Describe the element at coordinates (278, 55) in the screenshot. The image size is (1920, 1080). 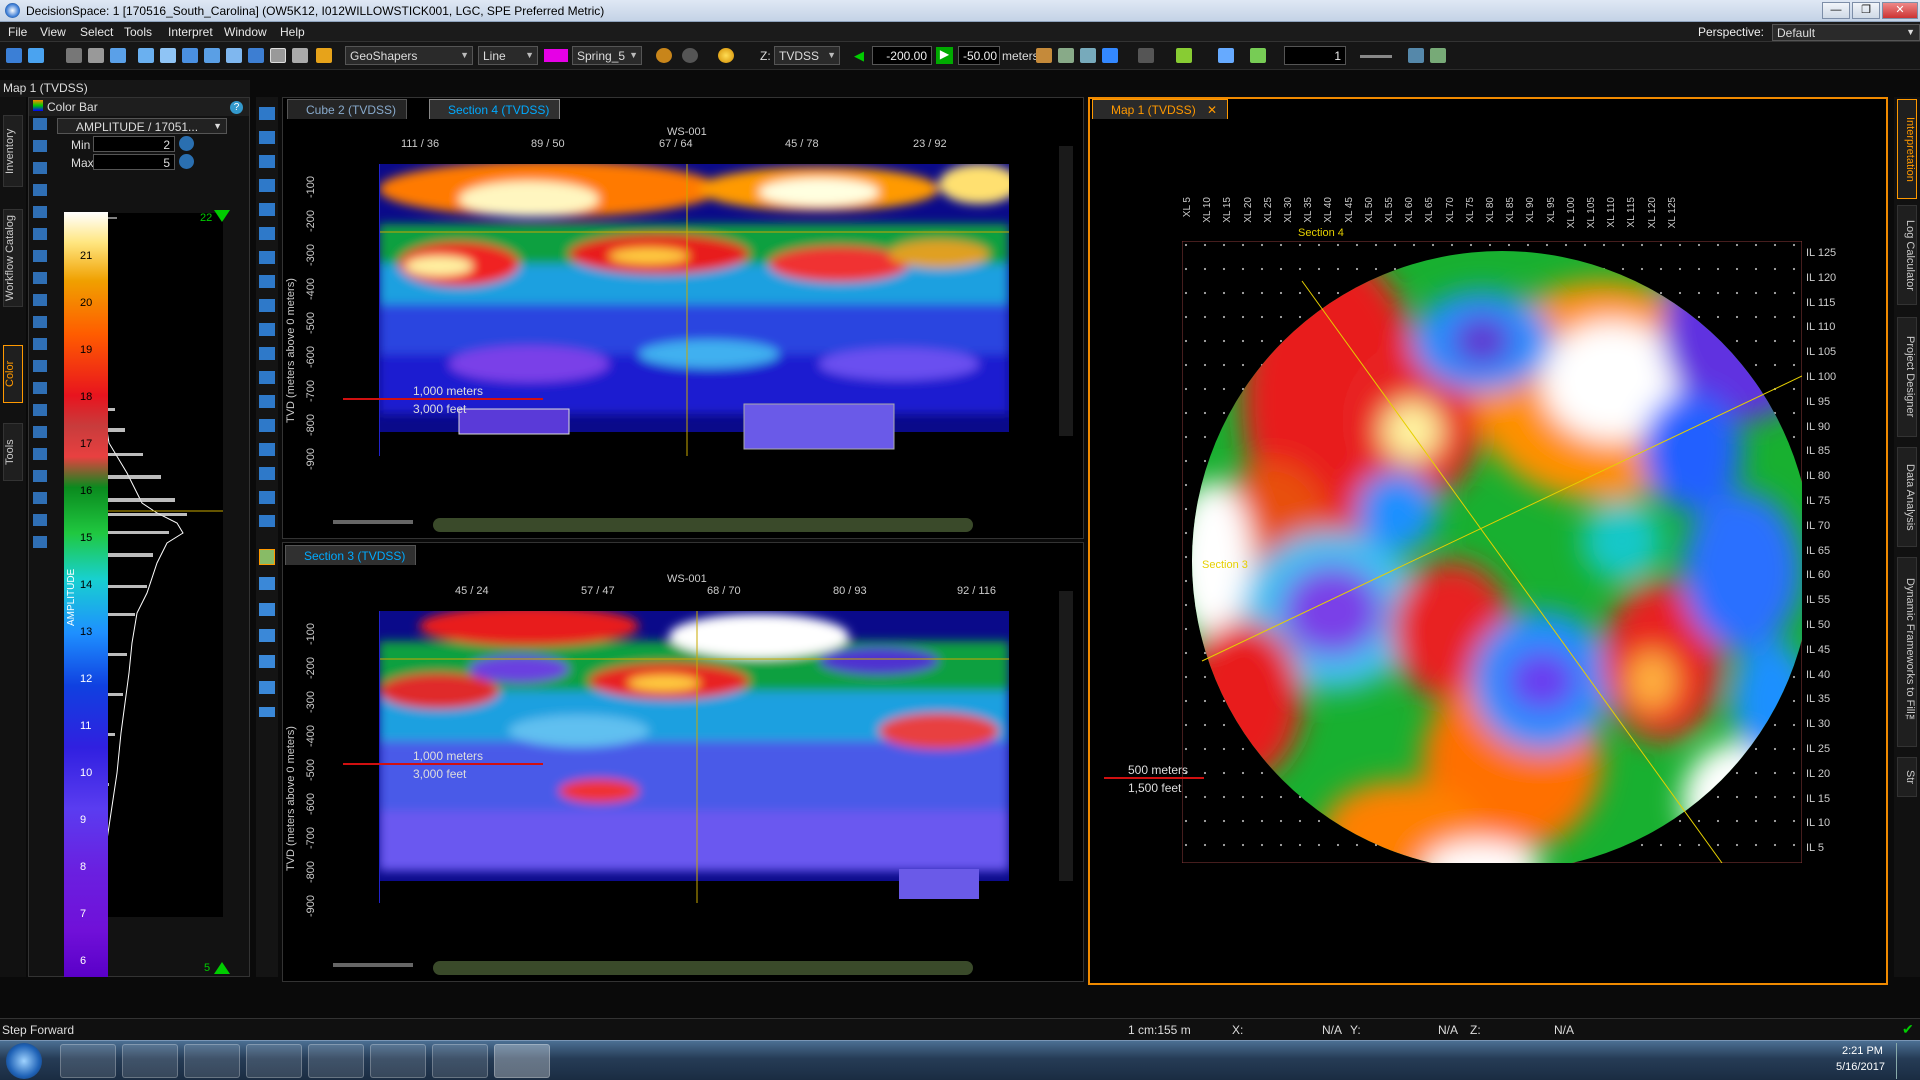
I see `stack-icon` at that location.